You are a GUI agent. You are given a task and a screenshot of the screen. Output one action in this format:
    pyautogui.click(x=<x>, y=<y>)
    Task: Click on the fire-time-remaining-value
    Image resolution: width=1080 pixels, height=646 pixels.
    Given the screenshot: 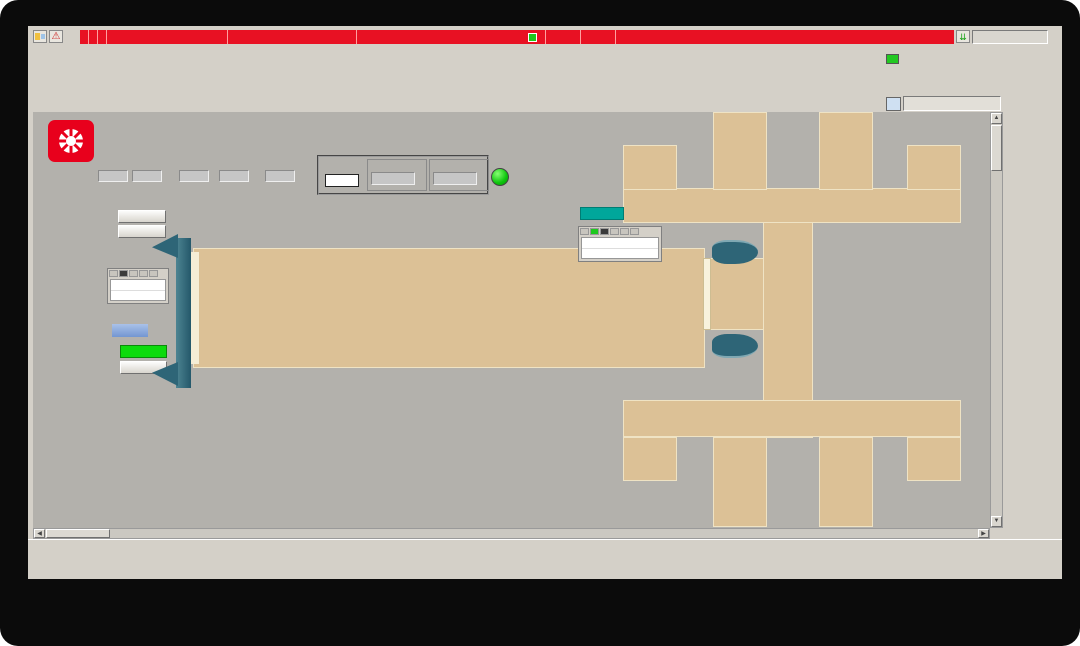 What is the action you would take?
    pyautogui.click(x=455, y=178)
    